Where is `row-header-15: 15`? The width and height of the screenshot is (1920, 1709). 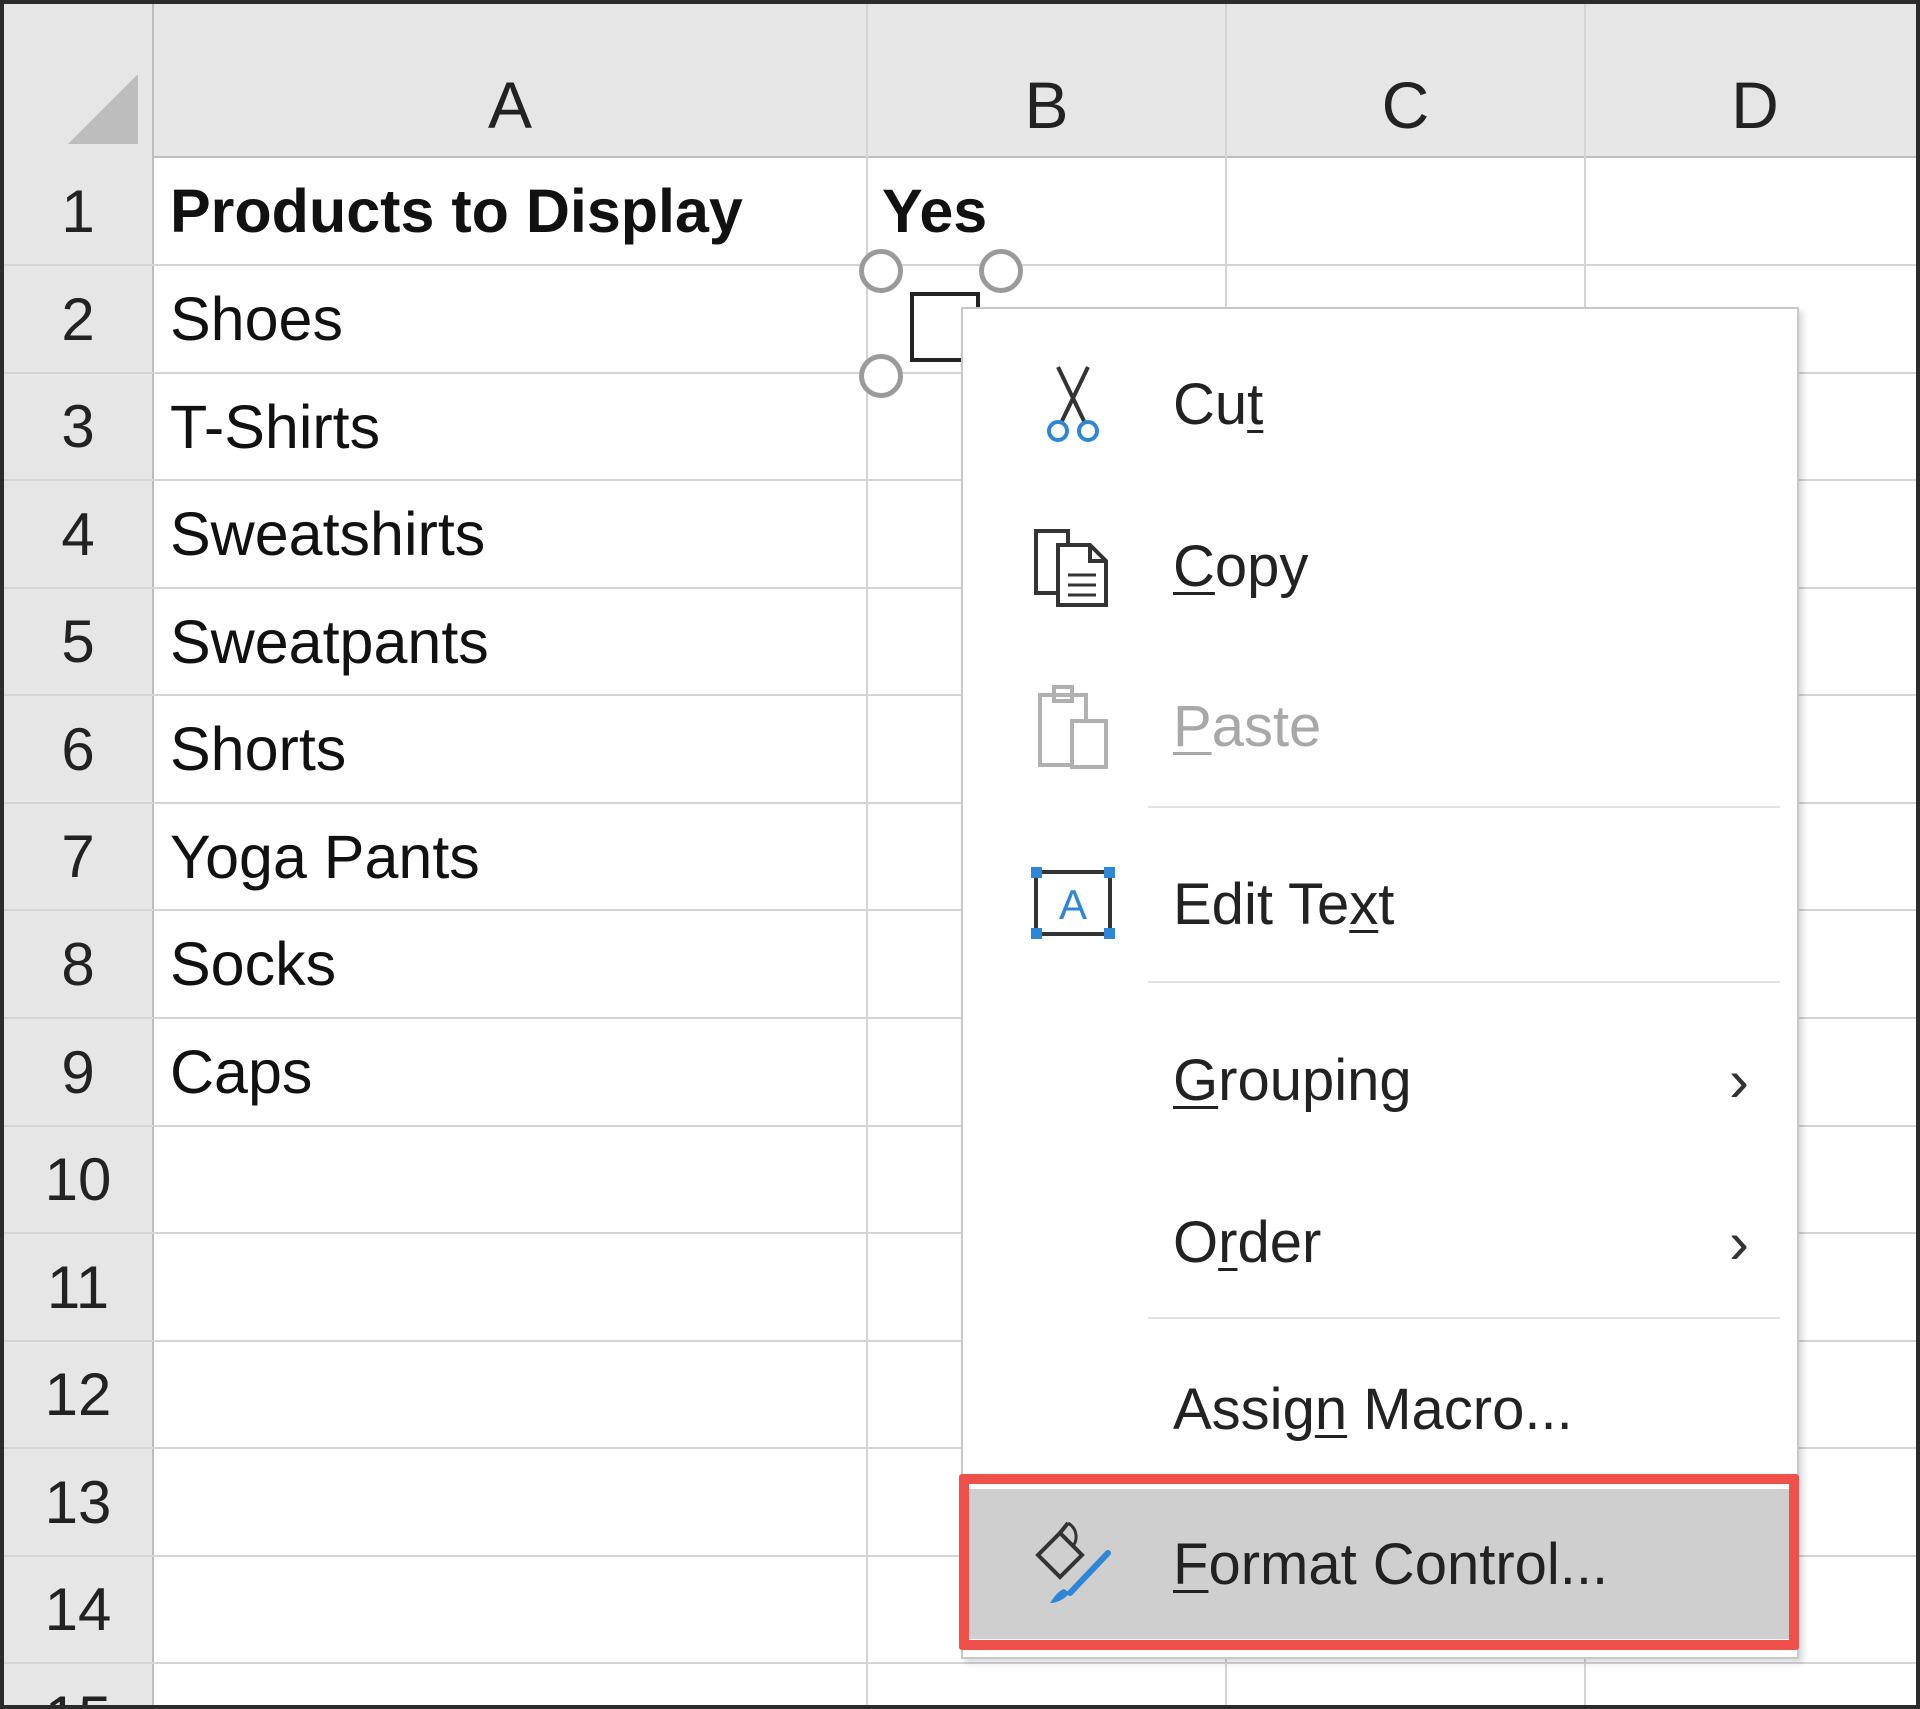 row-header-15: 15 is located at coordinates (78, 1685).